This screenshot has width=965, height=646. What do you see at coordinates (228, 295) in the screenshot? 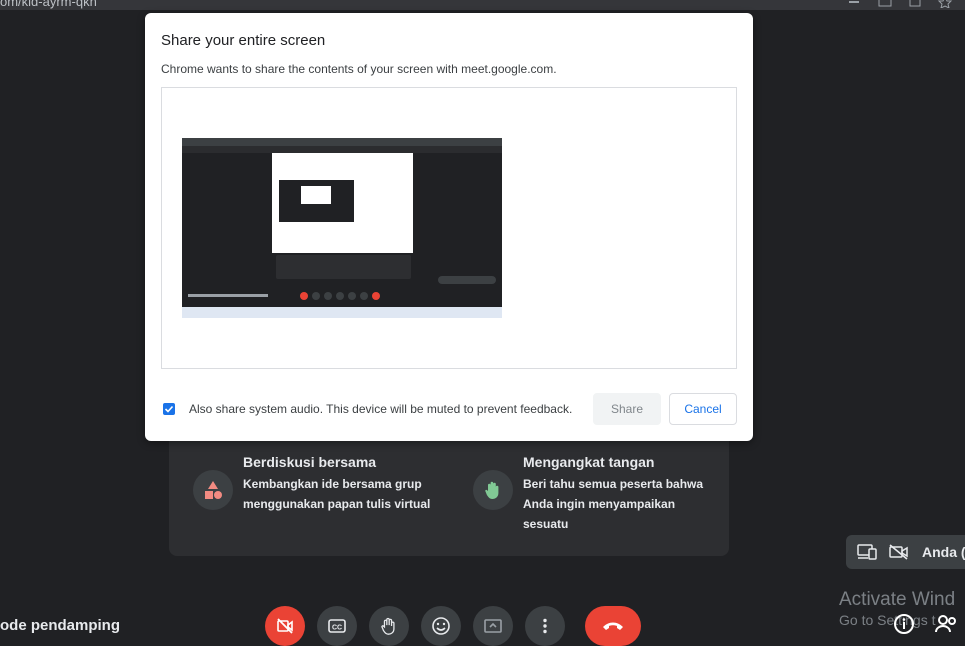
I see `thumb-label` at bounding box center [228, 295].